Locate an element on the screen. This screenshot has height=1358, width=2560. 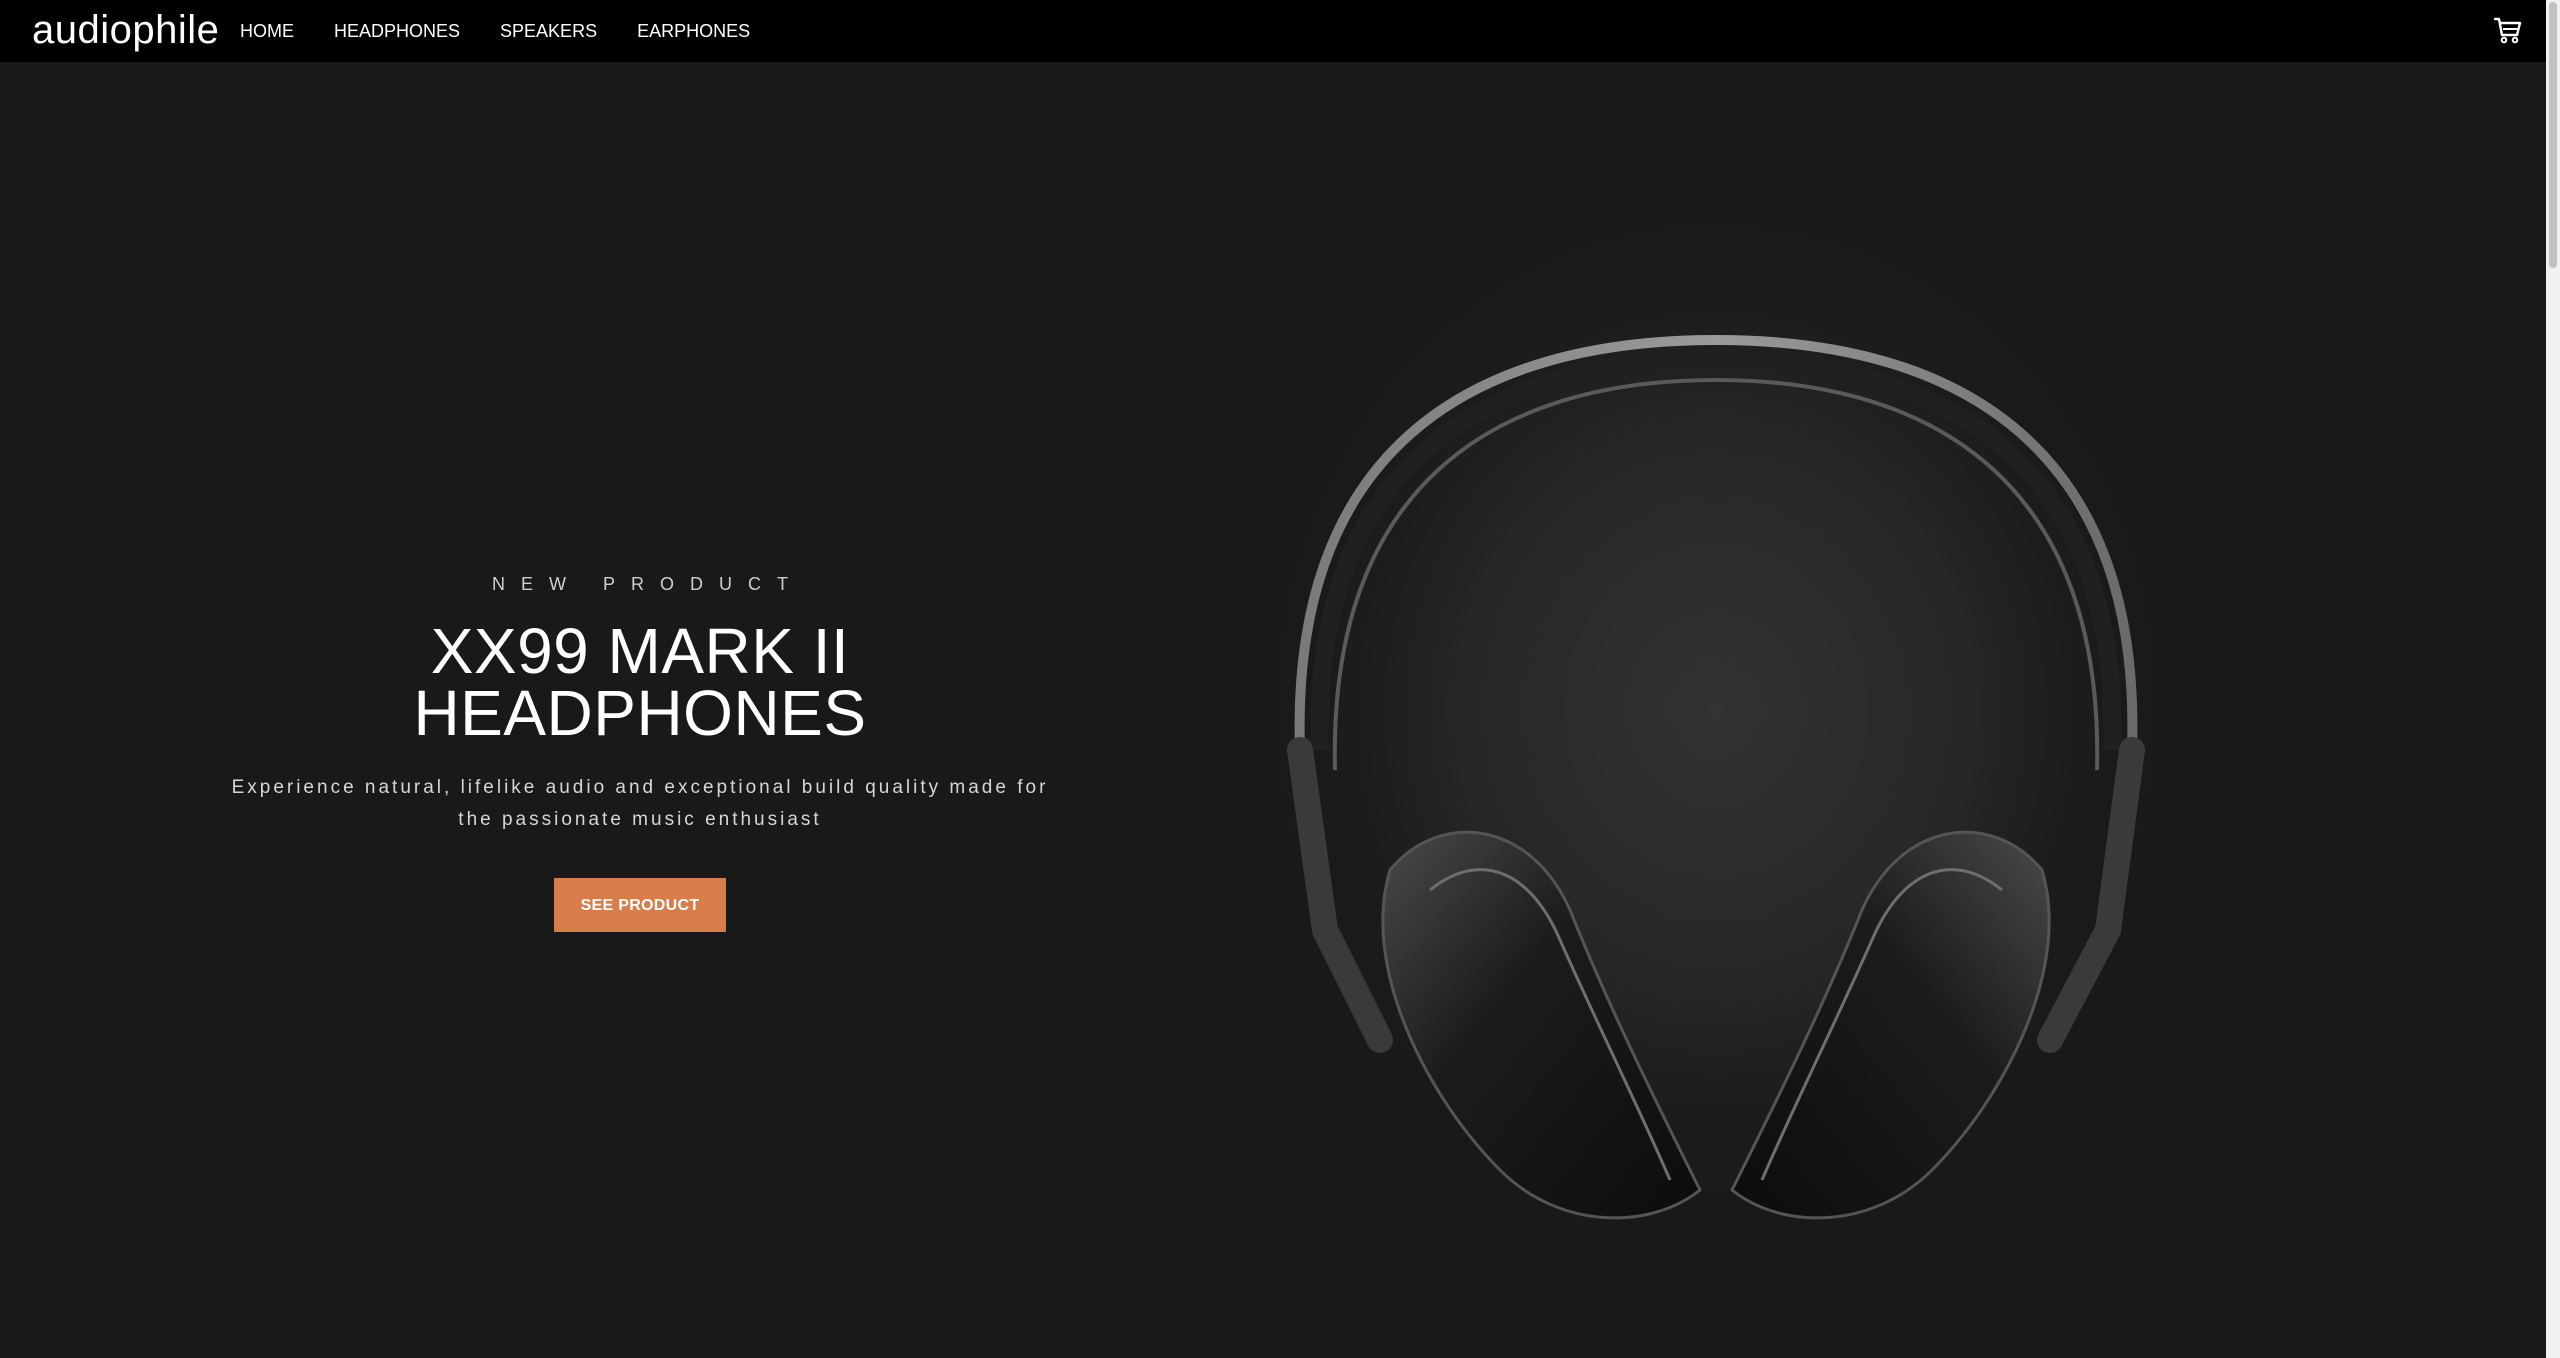
logo: audiophile is located at coordinates (125, 30).